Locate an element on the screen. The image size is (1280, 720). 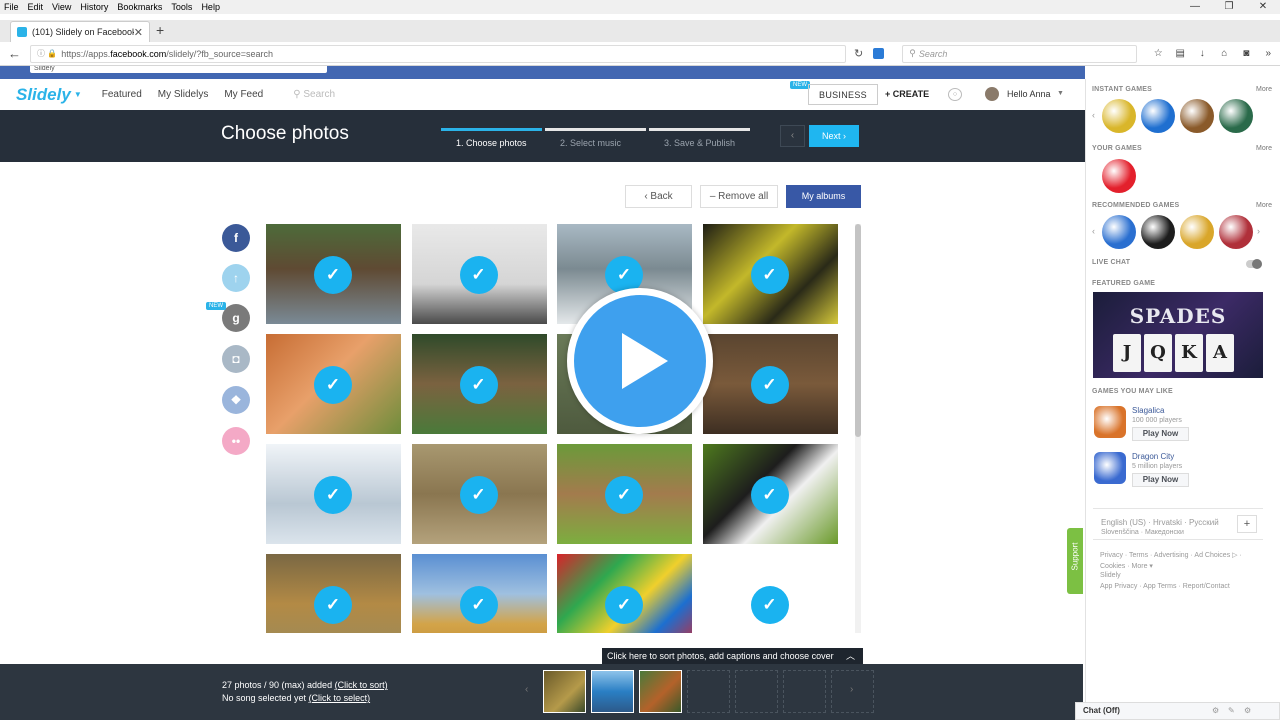
minimize-icon: — is located at coordinates (1195, 7).